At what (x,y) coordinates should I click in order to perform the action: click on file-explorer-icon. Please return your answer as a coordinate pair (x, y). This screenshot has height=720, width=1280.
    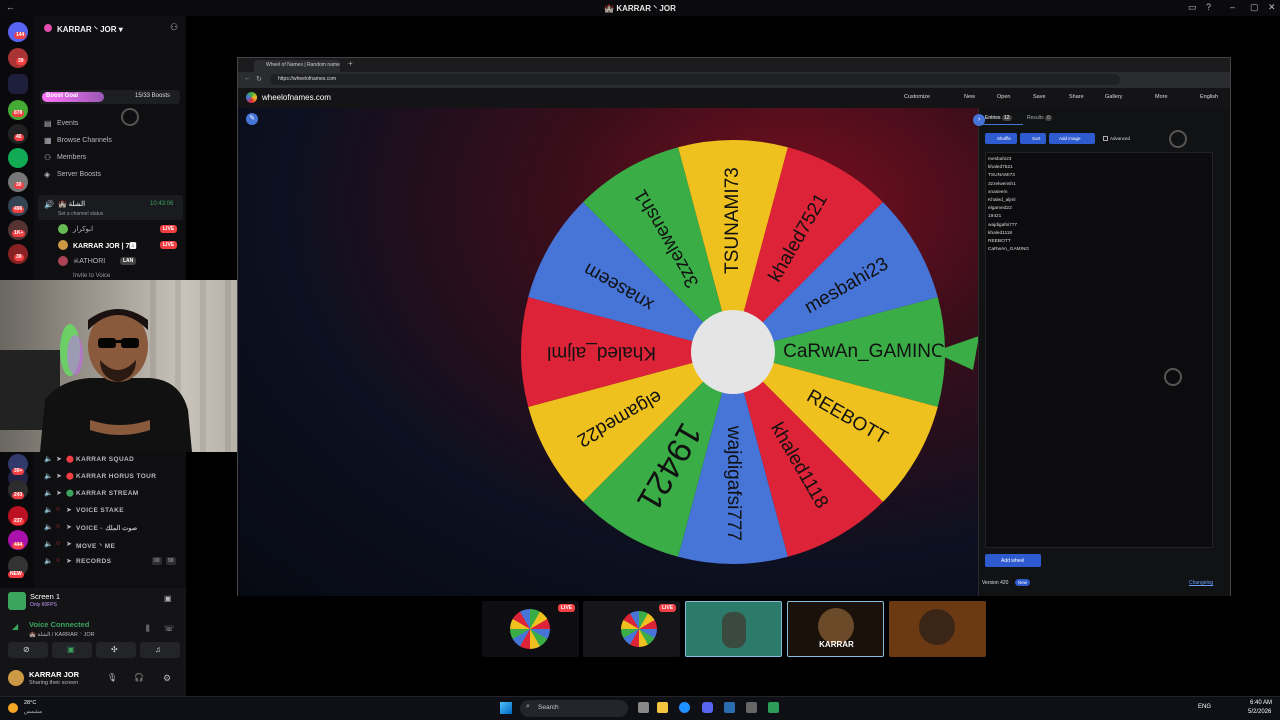
    Looking at the image, I should click on (662, 707).